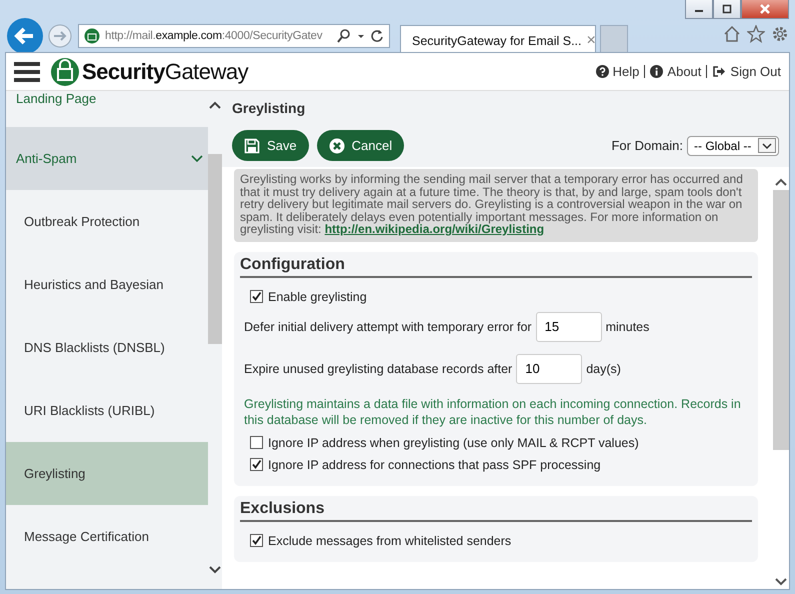 Image resolution: width=795 pixels, height=594 pixels. I want to click on sidebar-item: Message Certification, so click(107, 536).